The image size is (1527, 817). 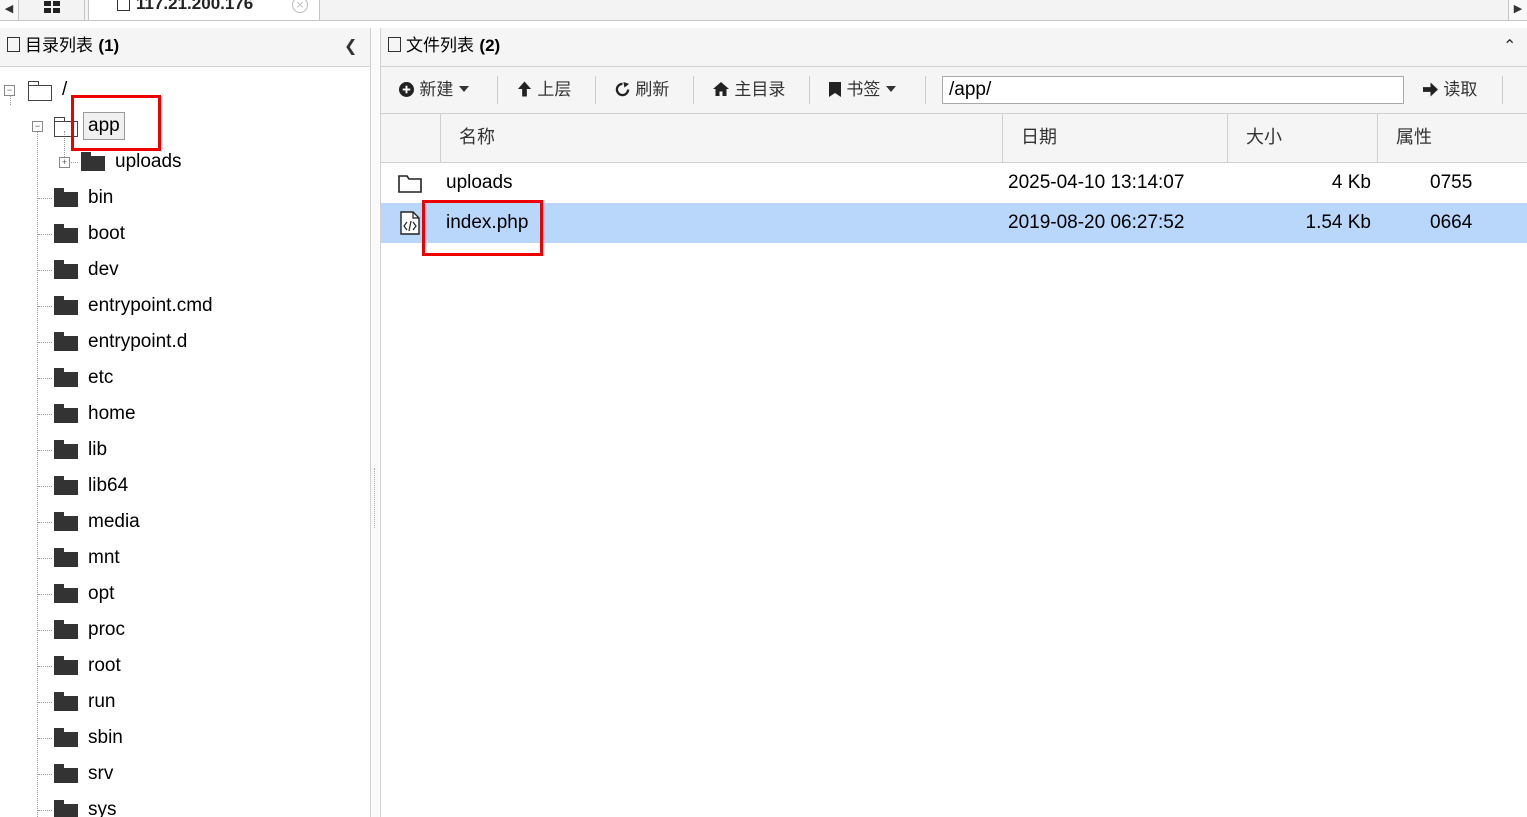 I want to click on folder-open-icon, so click(x=40, y=91).